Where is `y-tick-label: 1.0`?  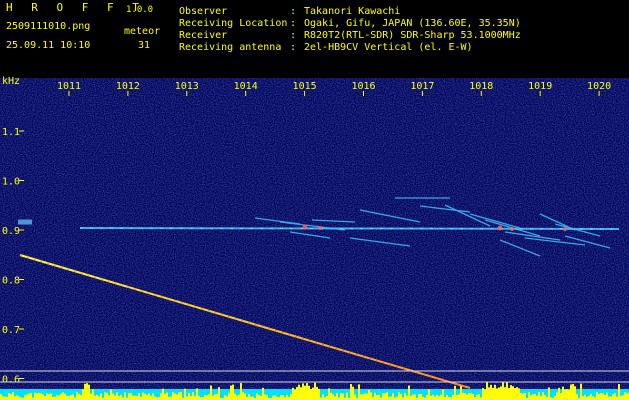 y-tick-label: 1.0 is located at coordinates (11, 182).